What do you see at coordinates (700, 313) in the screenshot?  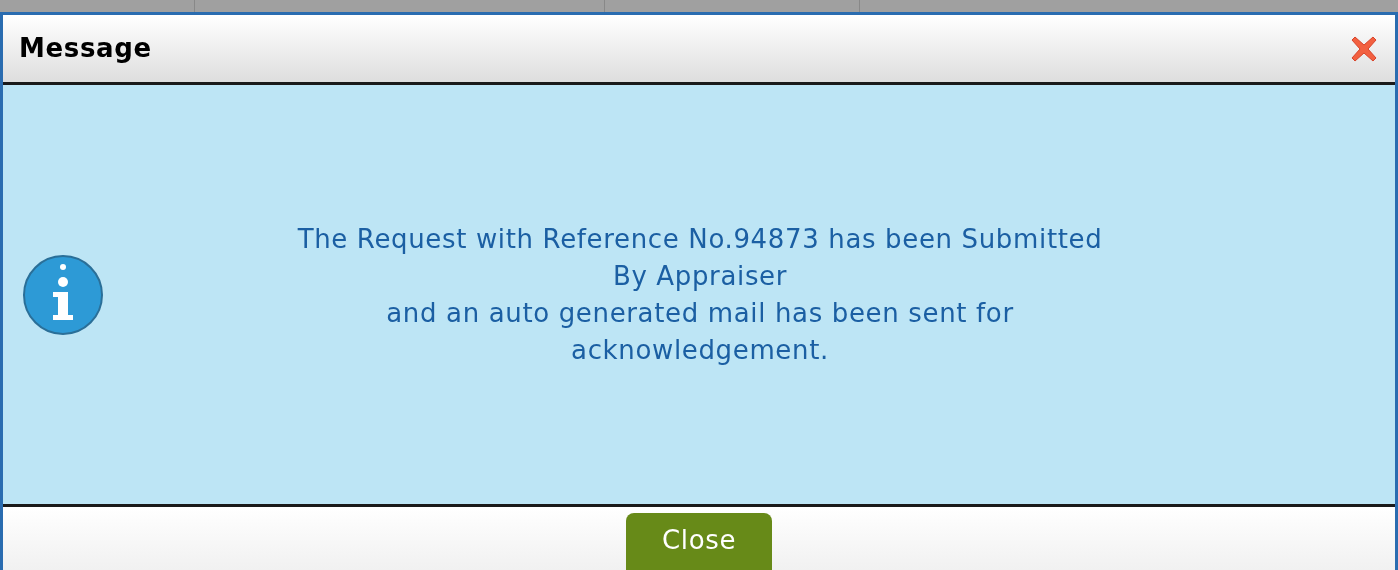 I see `message-text: and an auto generated mail has been sent for` at bounding box center [700, 313].